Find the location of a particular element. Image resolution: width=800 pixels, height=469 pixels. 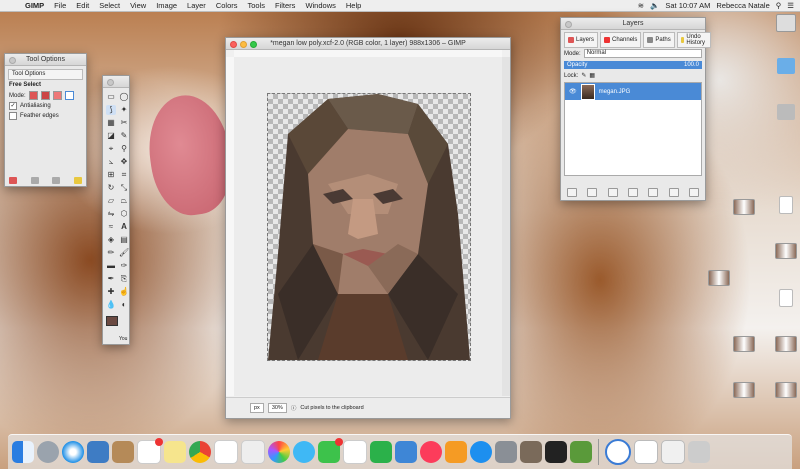

mode-subtract-button is located at coordinates (57, 95).